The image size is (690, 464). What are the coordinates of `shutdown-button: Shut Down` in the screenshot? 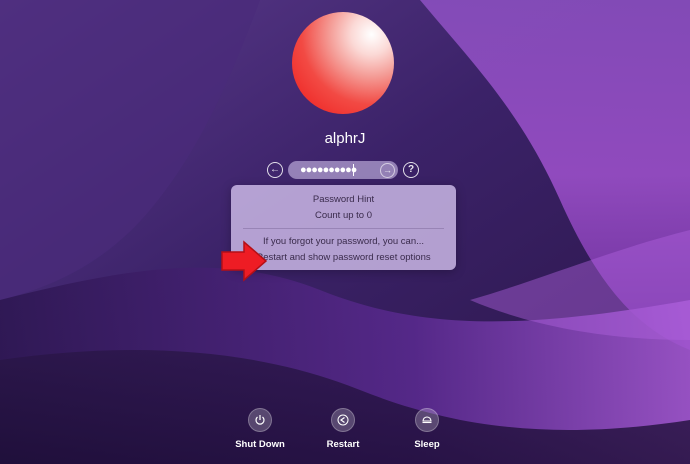 It's located at (260, 429).